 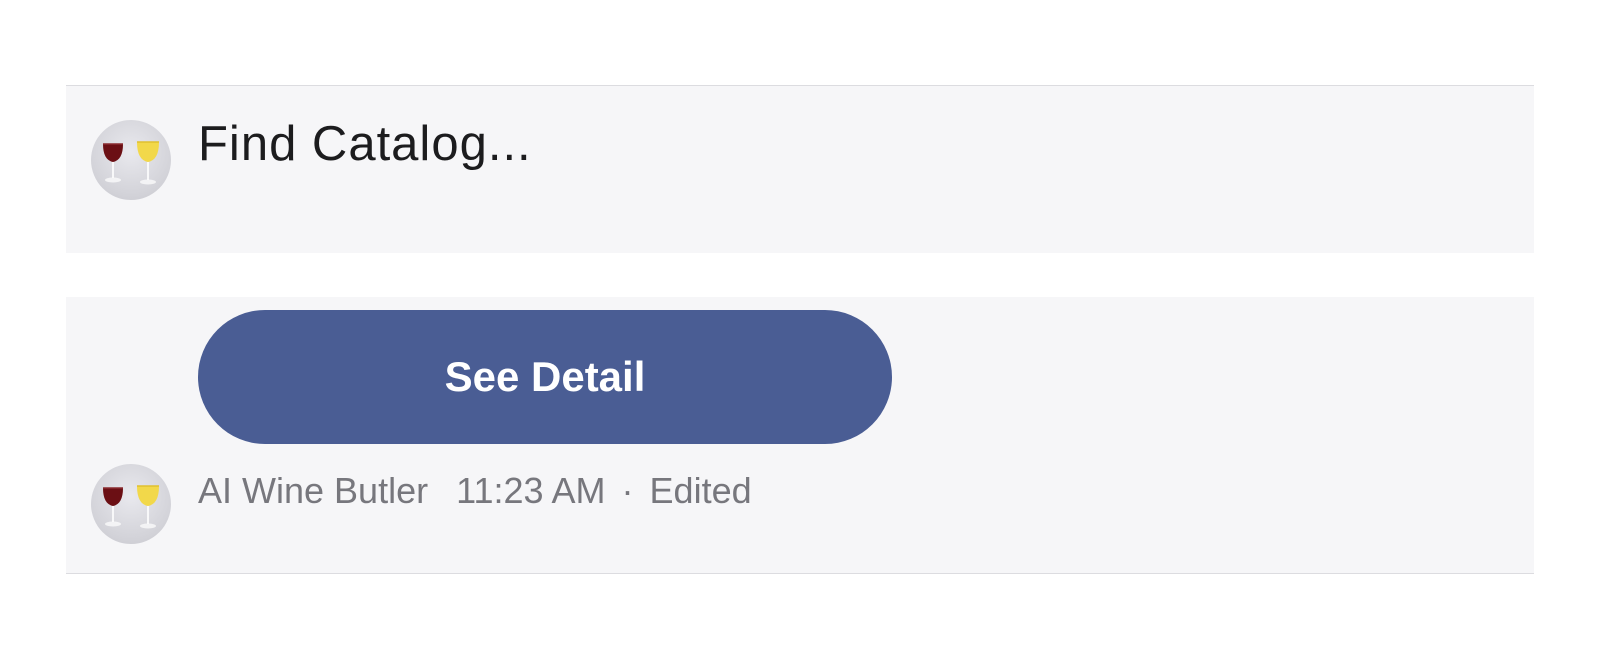 I want to click on sender-name: AI Wine Butler, so click(x=313, y=490).